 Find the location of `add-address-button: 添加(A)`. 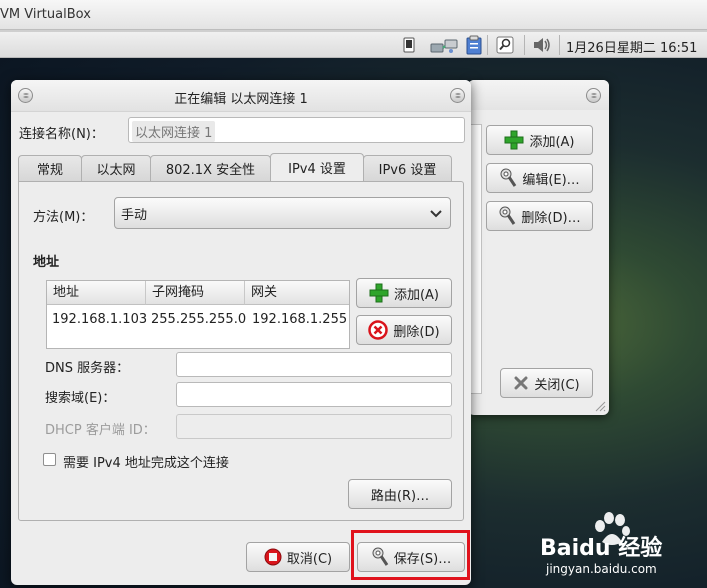

add-address-button: 添加(A) is located at coordinates (404, 293).